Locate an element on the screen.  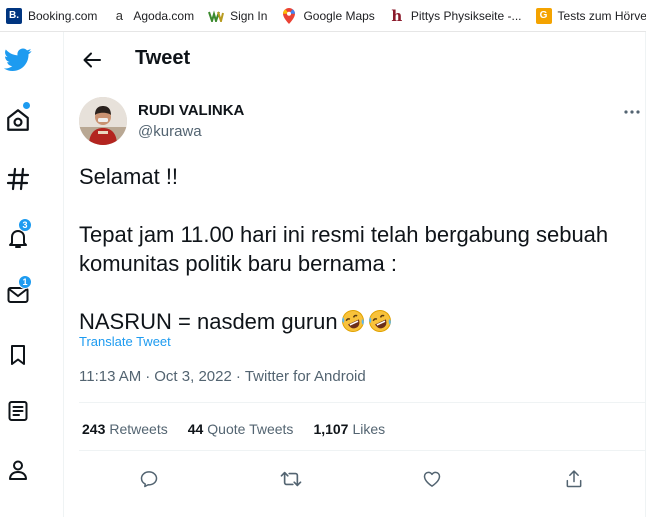
more-dots-icon is located at coordinates (632, 112).